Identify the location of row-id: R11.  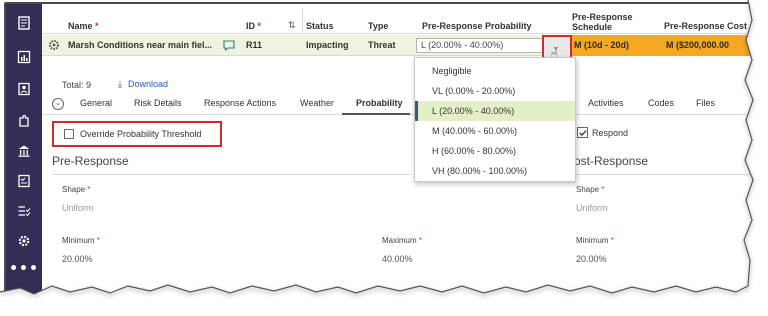
(254, 45).